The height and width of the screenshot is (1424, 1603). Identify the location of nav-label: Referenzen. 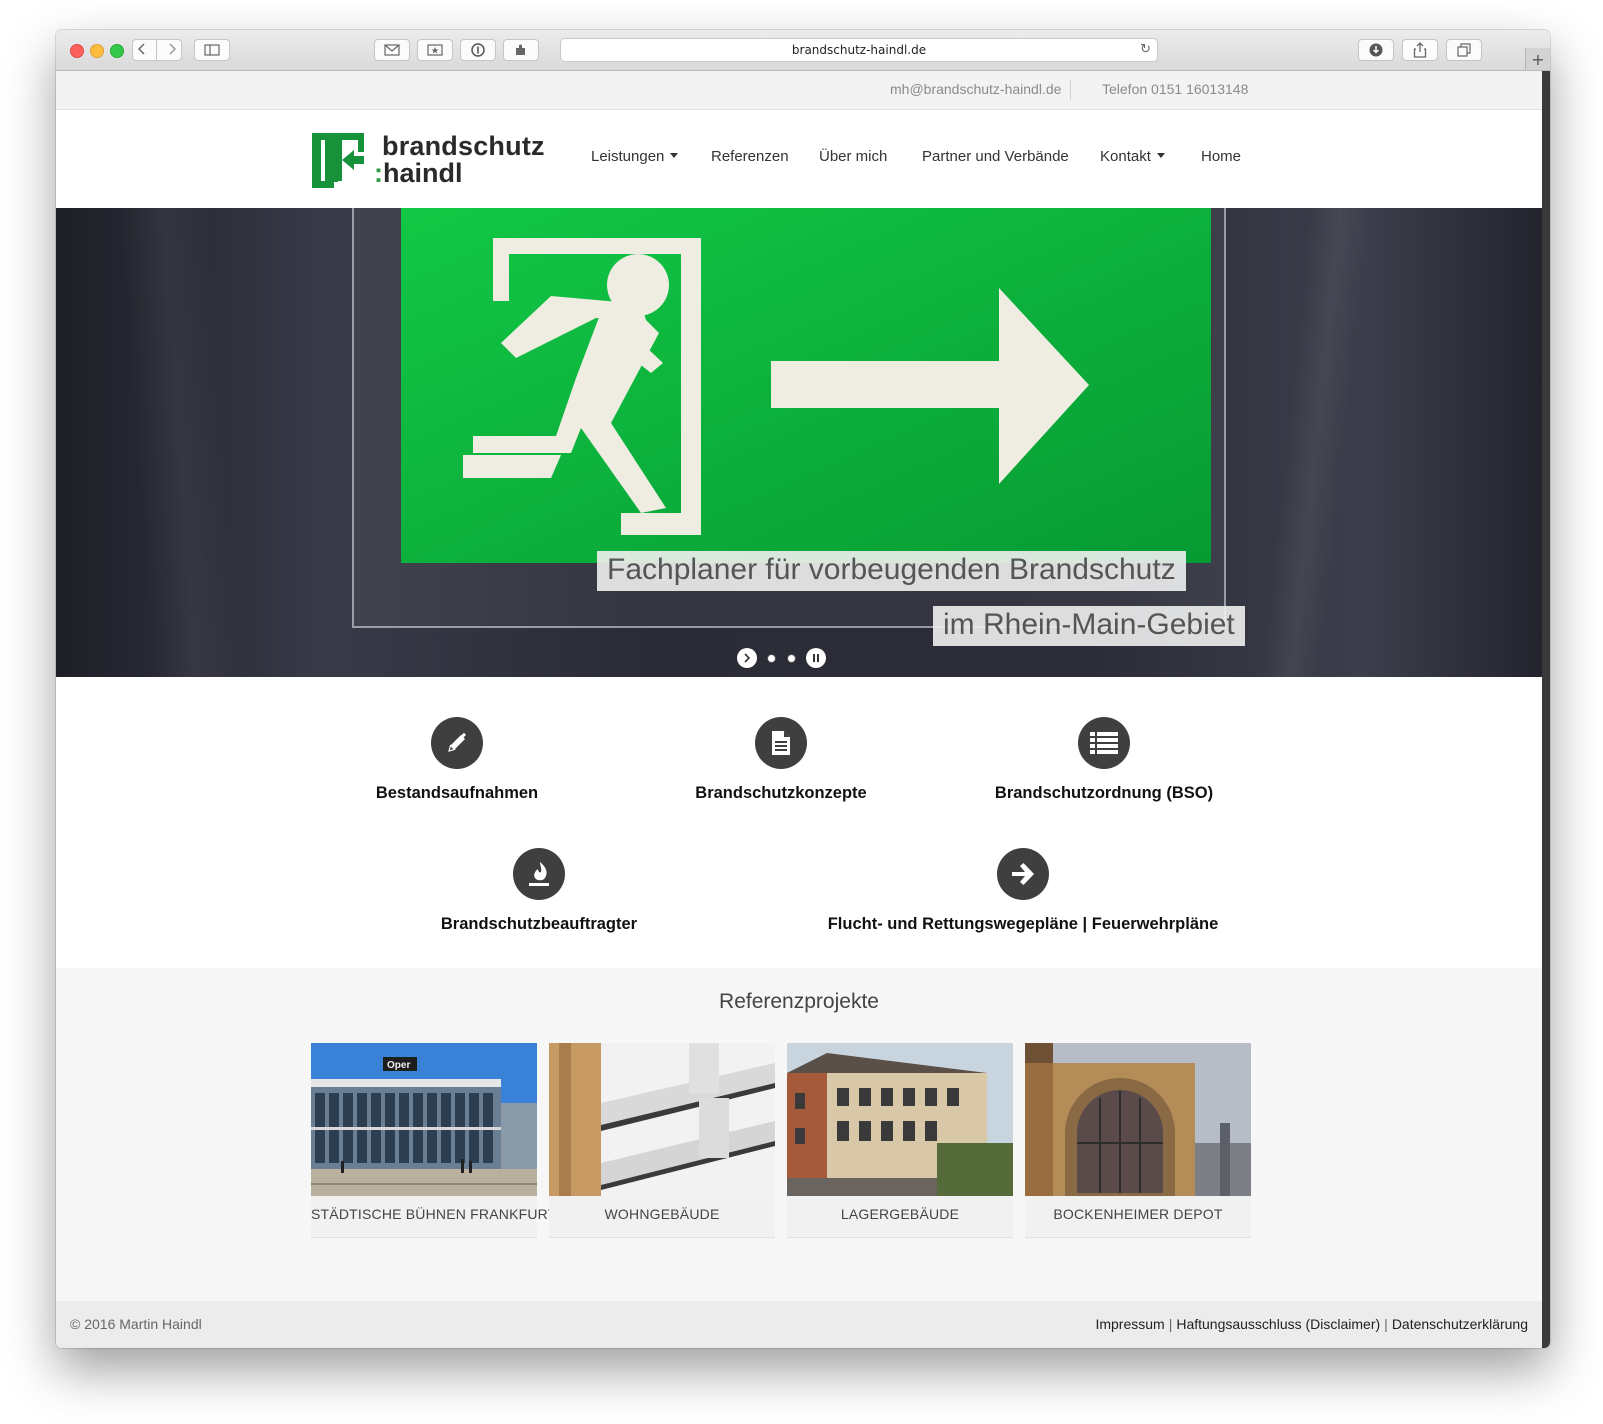
(750, 156).